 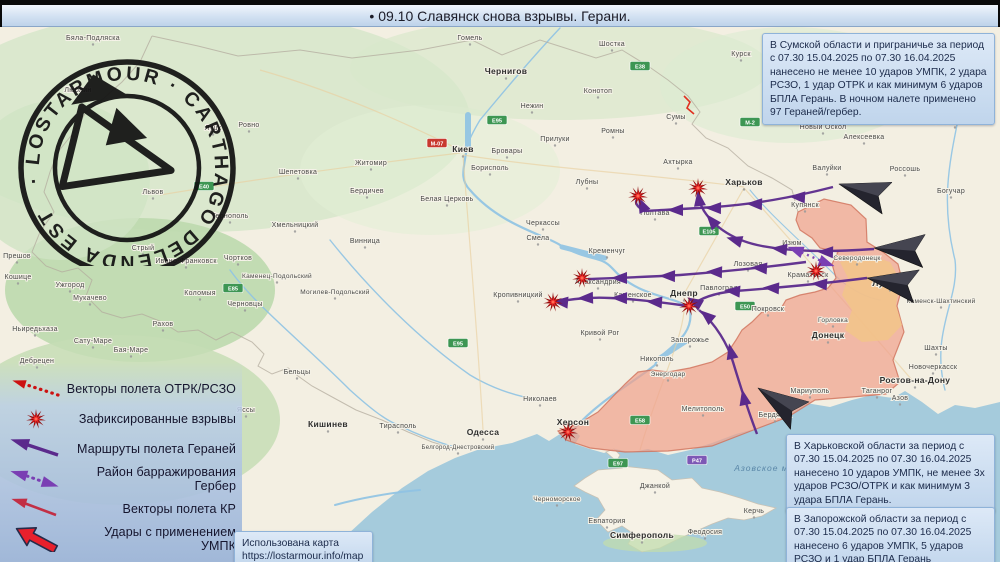 I want to click on svg-text: Херсон, so click(x=573, y=422).